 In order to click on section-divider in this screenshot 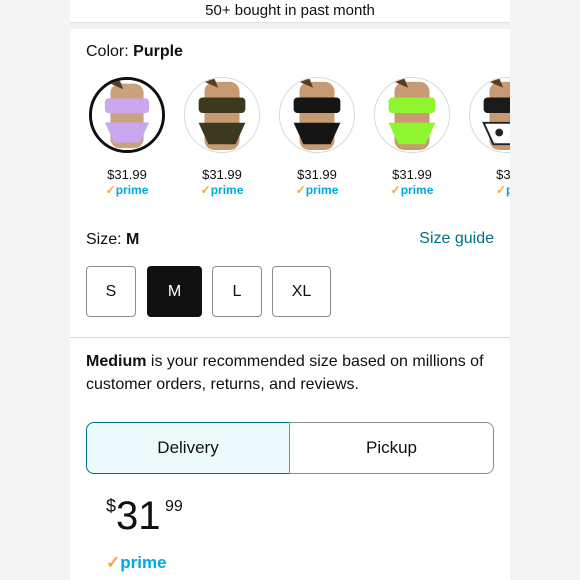, I will do `click(290, 337)`.